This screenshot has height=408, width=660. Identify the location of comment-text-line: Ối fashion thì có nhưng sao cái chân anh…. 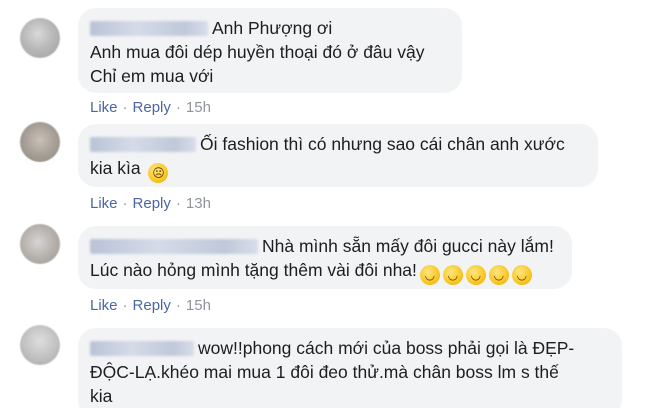
(382, 144).